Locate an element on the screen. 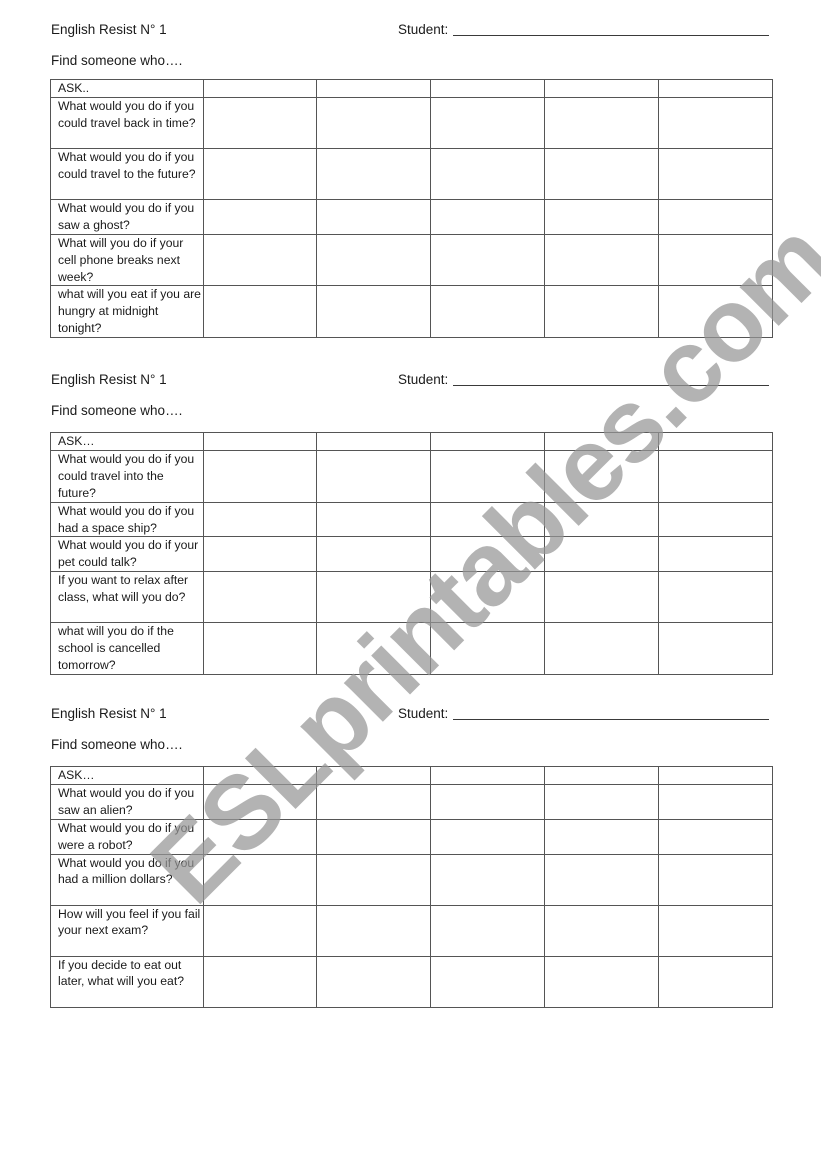 The image size is (821, 1161). table-row: What would you do if you were a robot? is located at coordinates (411, 836).